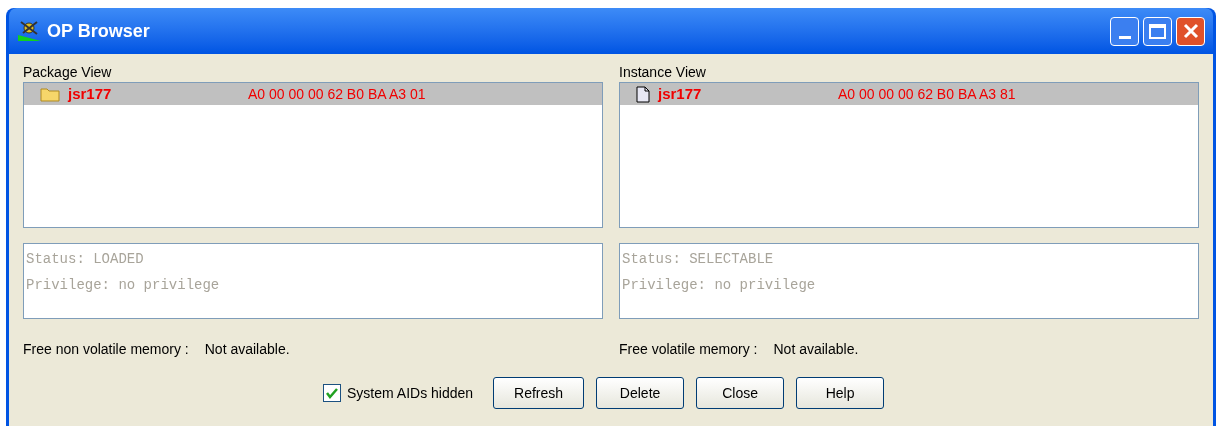 This screenshot has height=426, width=1222. I want to click on panel-heading: Package View, so click(68, 72).